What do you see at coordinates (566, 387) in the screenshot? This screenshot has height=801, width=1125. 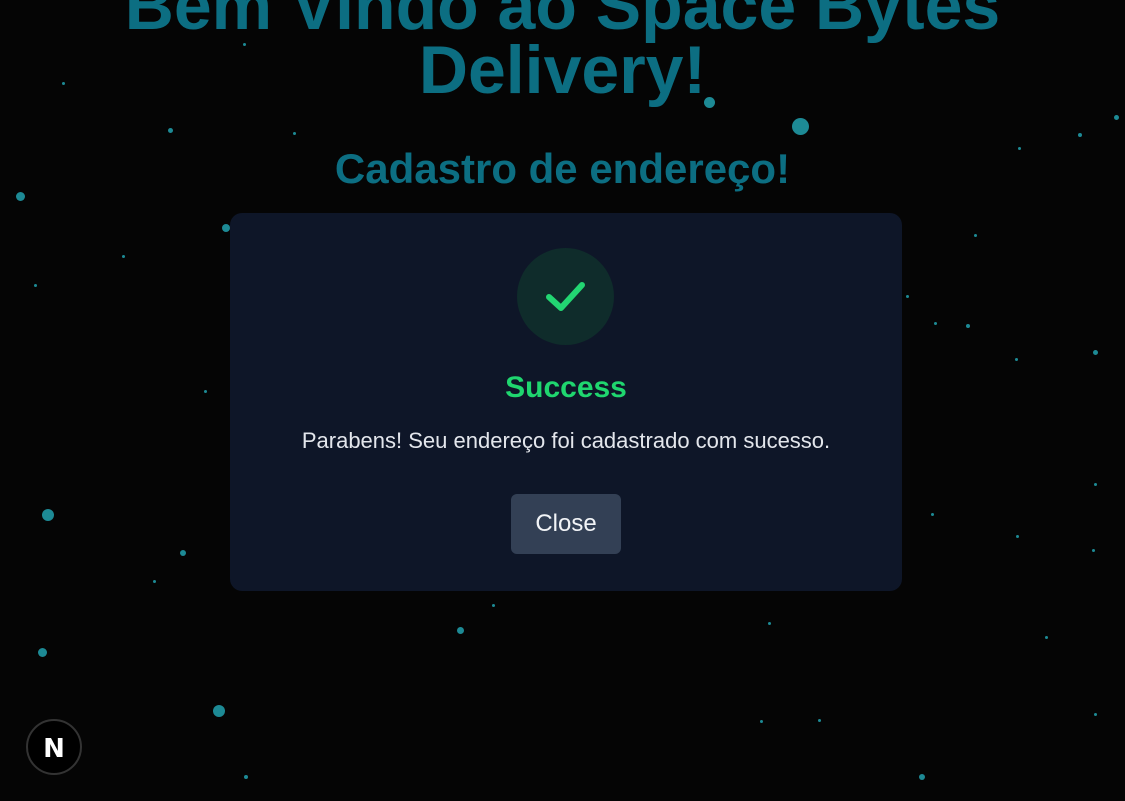 I see `modal-title: Success` at bounding box center [566, 387].